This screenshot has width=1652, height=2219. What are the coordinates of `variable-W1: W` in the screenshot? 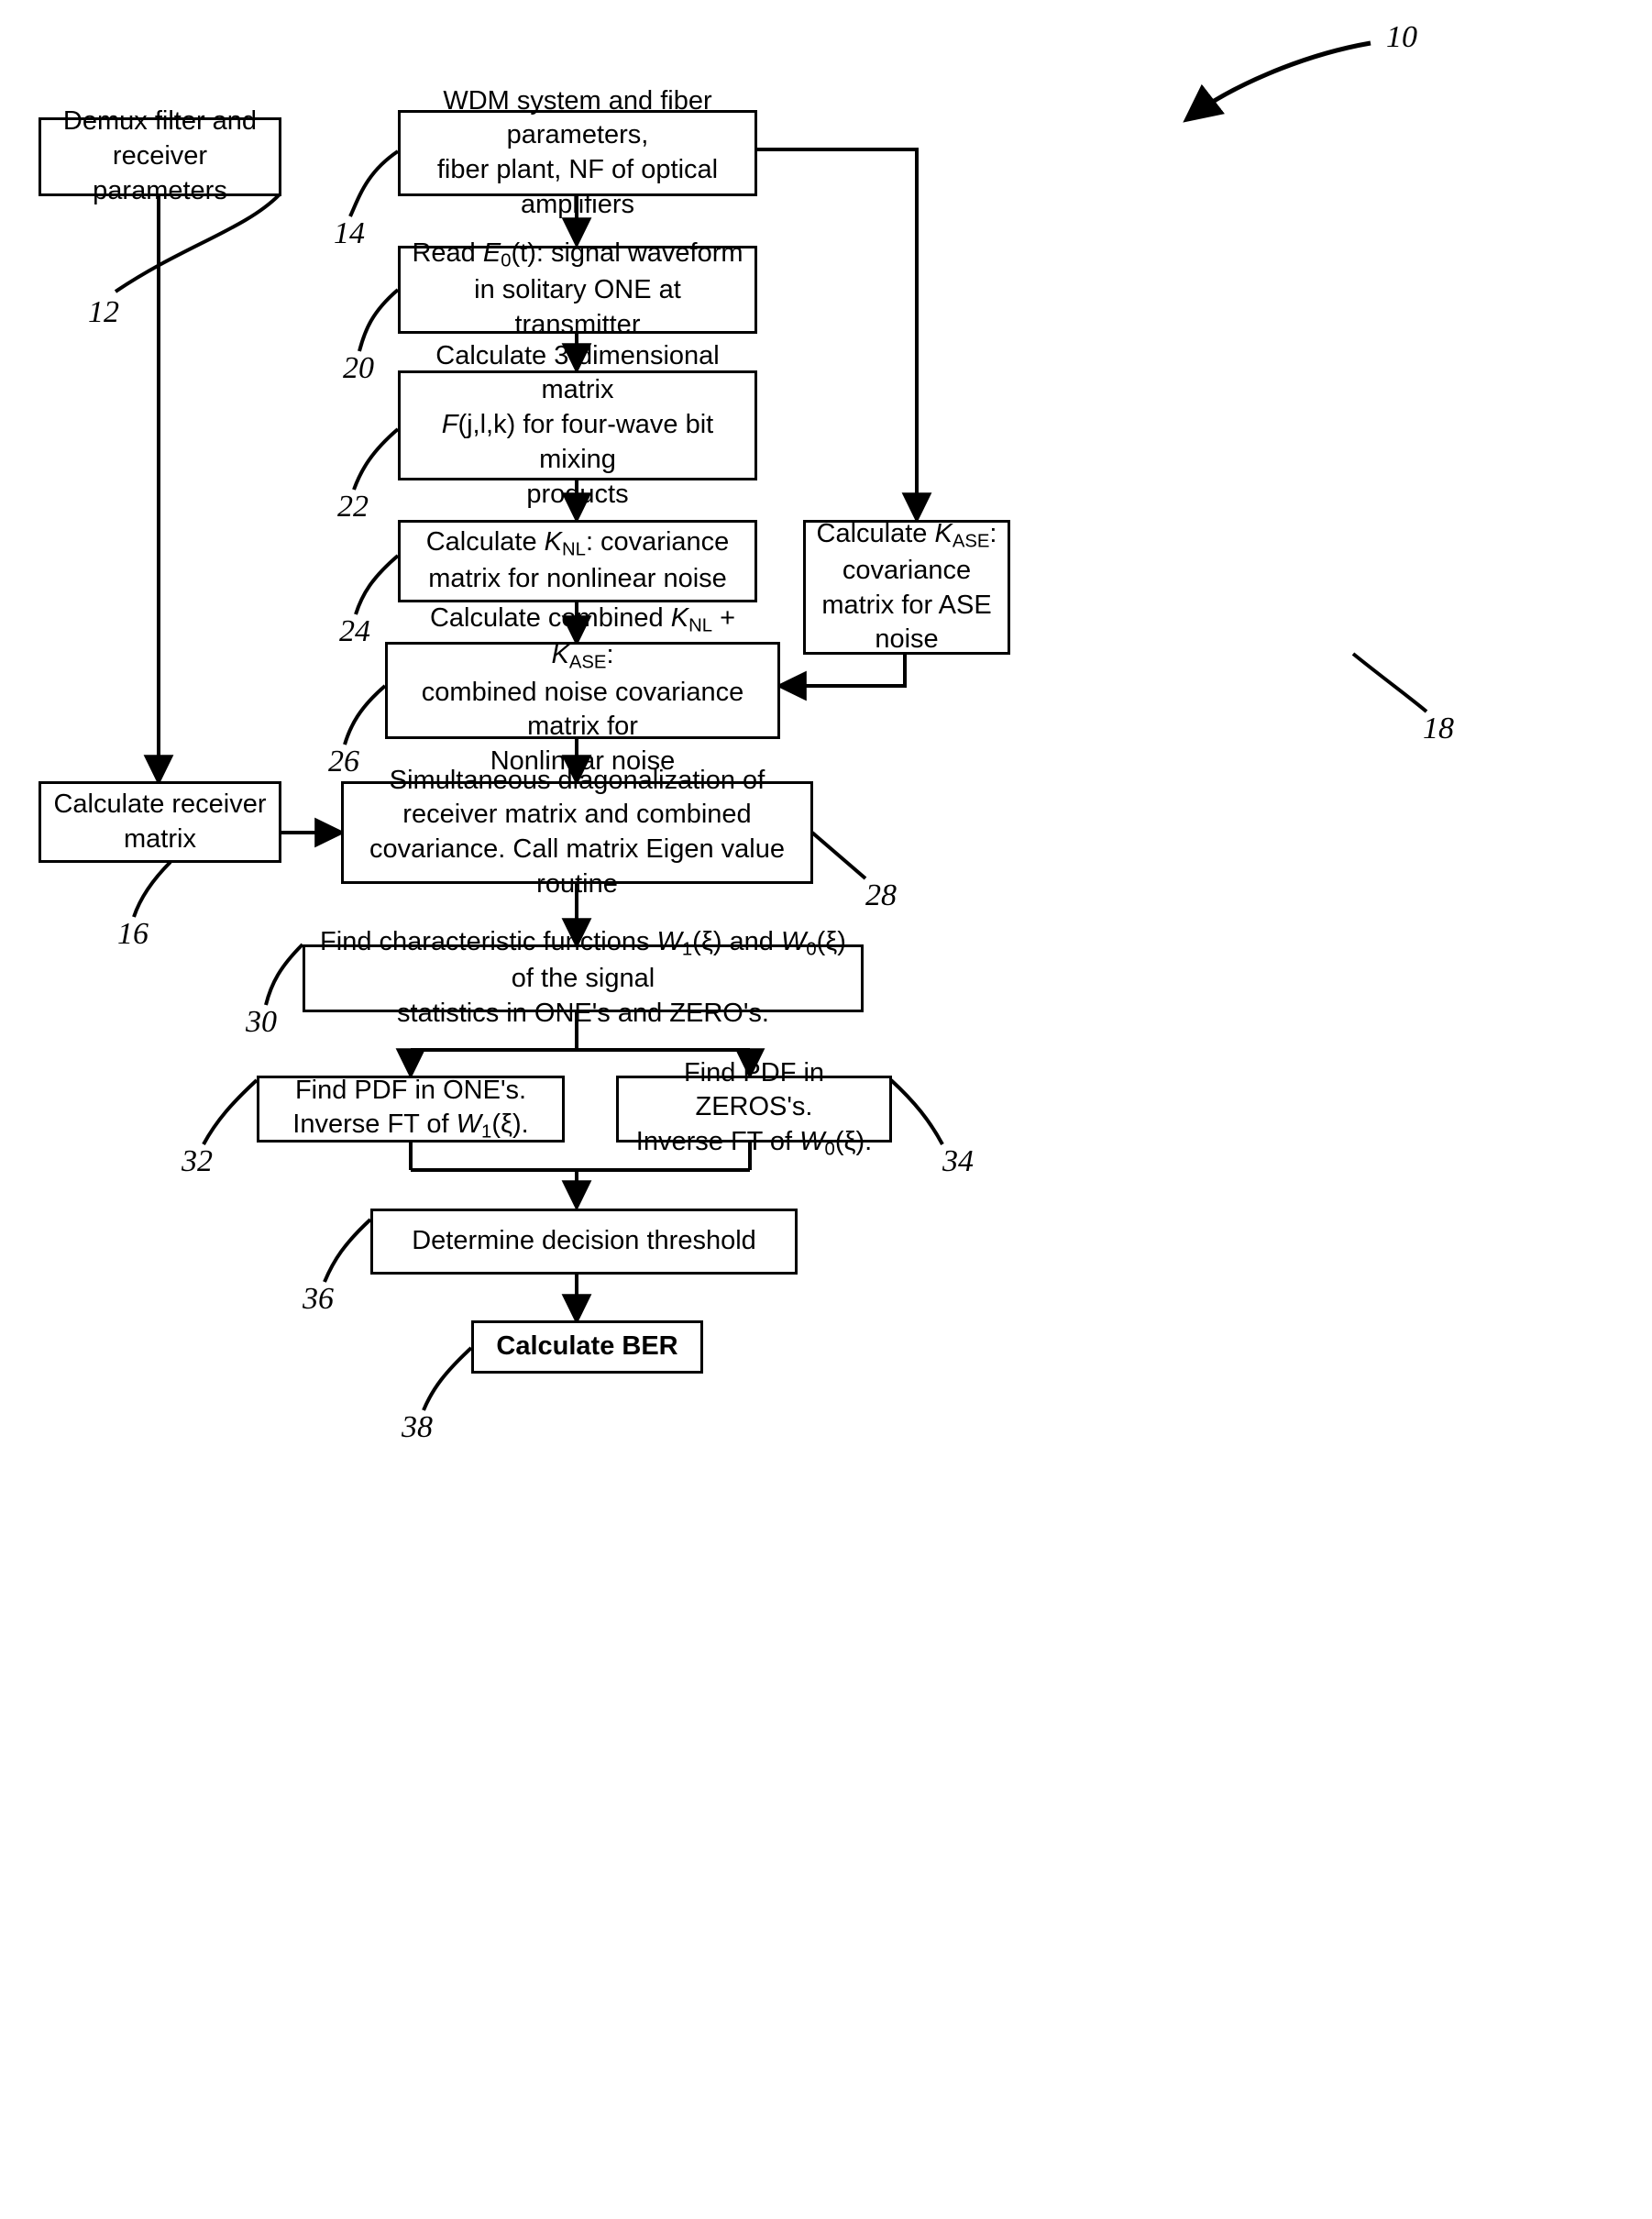 It's located at (669, 942).